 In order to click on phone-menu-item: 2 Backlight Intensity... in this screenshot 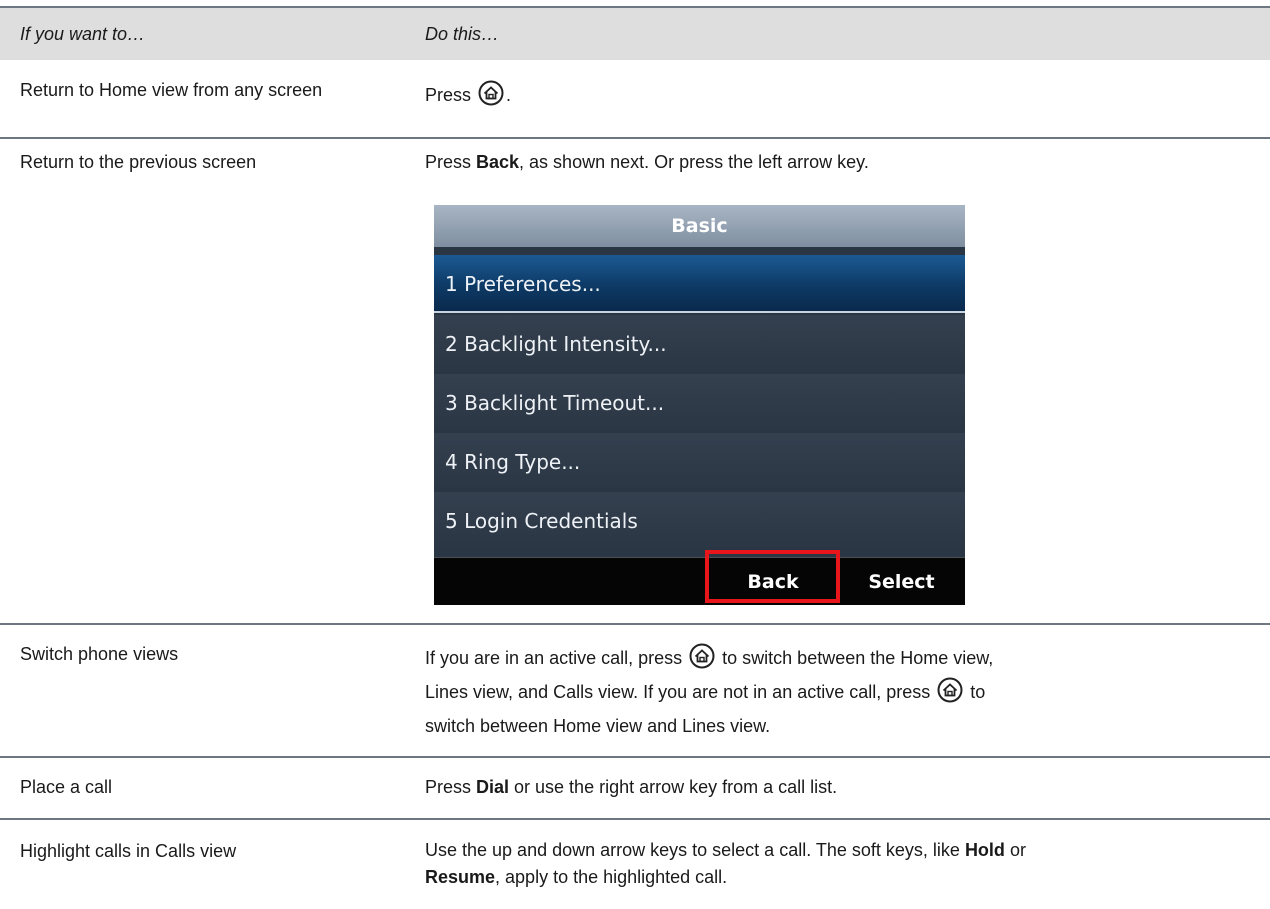, I will do `click(699, 344)`.